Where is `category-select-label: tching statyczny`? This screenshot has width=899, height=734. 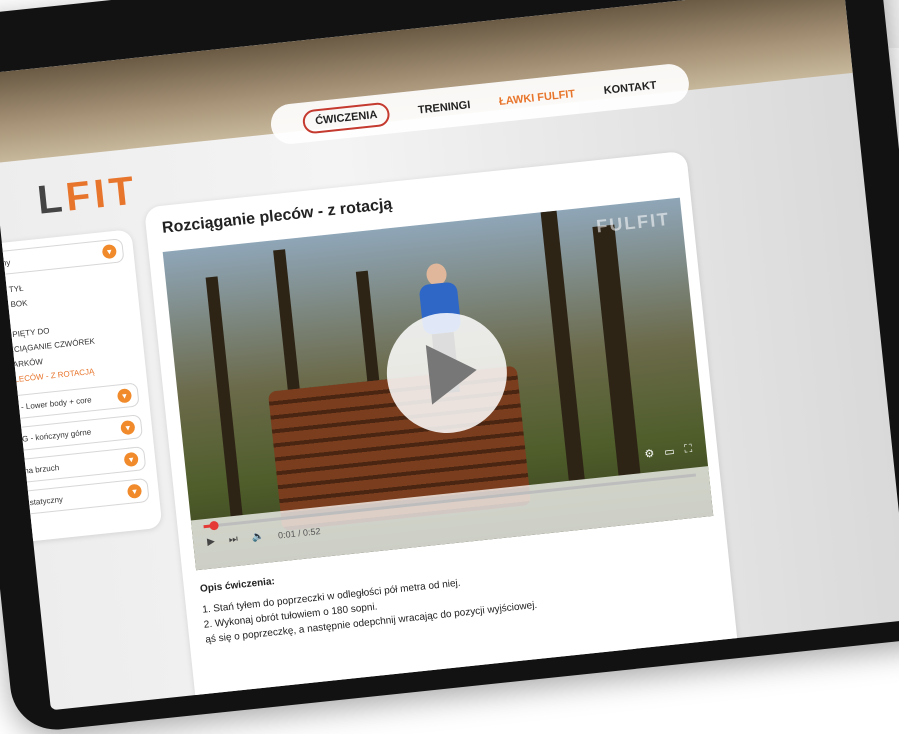 category-select-label: tching statyczny is located at coordinates (34, 502).